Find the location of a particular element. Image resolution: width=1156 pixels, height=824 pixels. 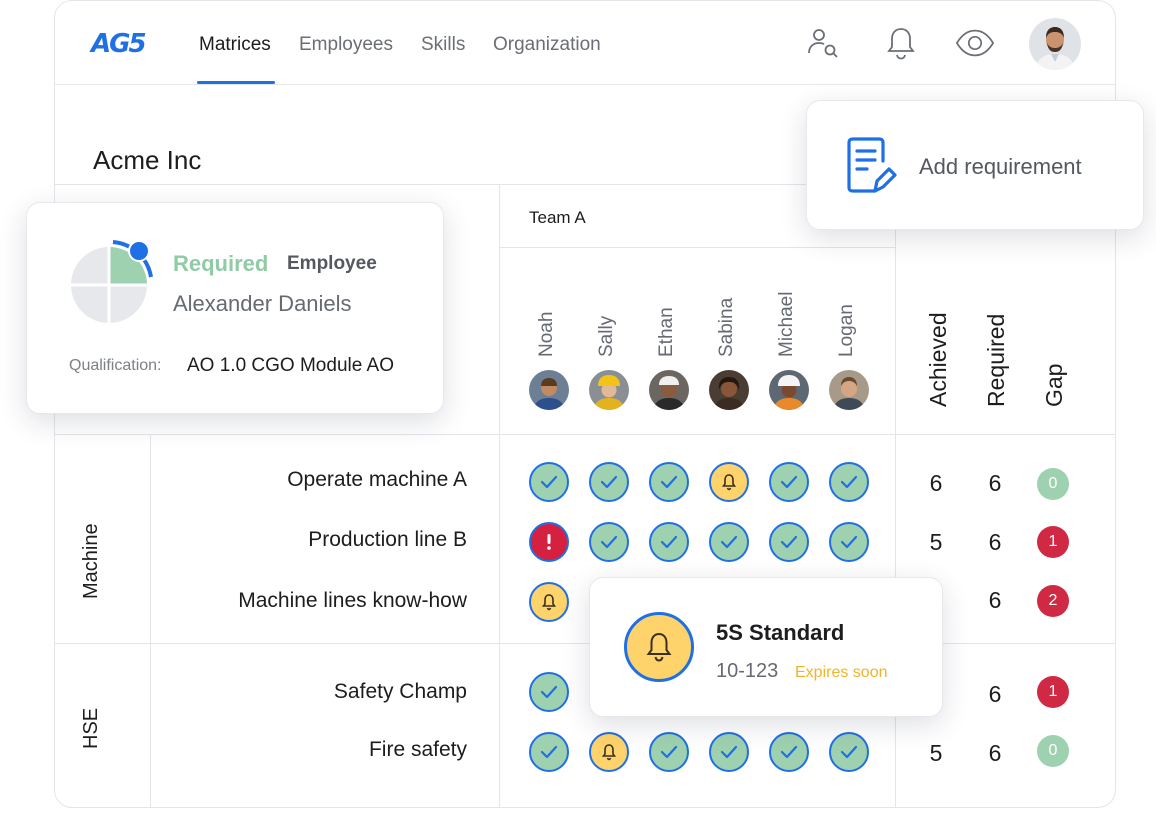

user-avatar is located at coordinates (1055, 44).